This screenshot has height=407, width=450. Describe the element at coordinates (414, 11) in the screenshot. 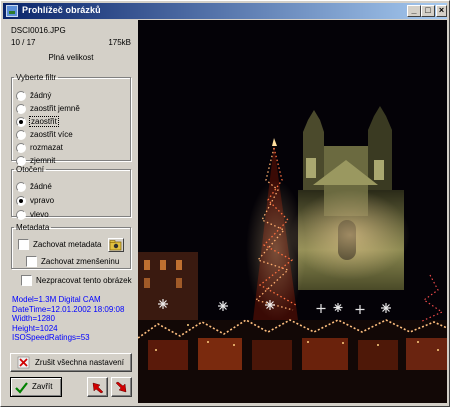

I see `minimize-button: _` at that location.